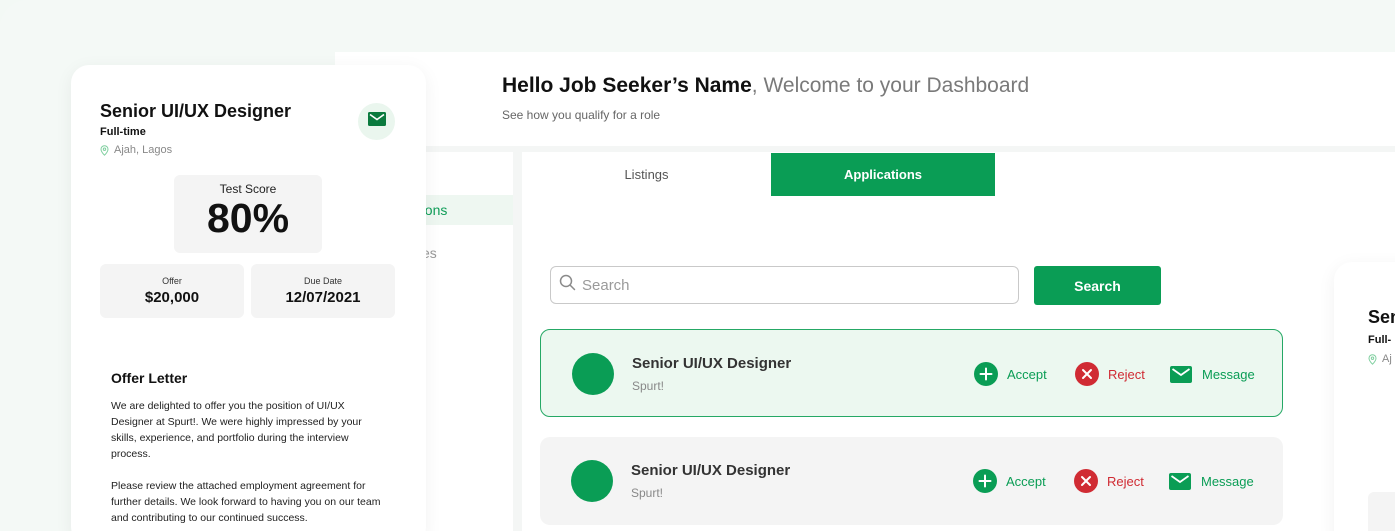 Image resolution: width=1395 pixels, height=531 pixels. I want to click on score-box, so click(1381, 511).